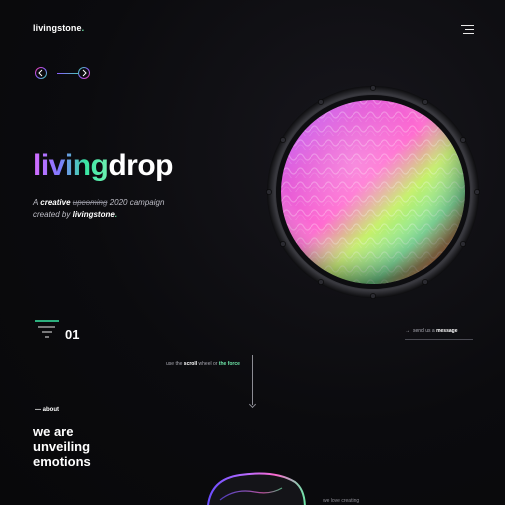  Describe the element at coordinates (467, 30) in the screenshot. I see `hamburger-icon` at that location.